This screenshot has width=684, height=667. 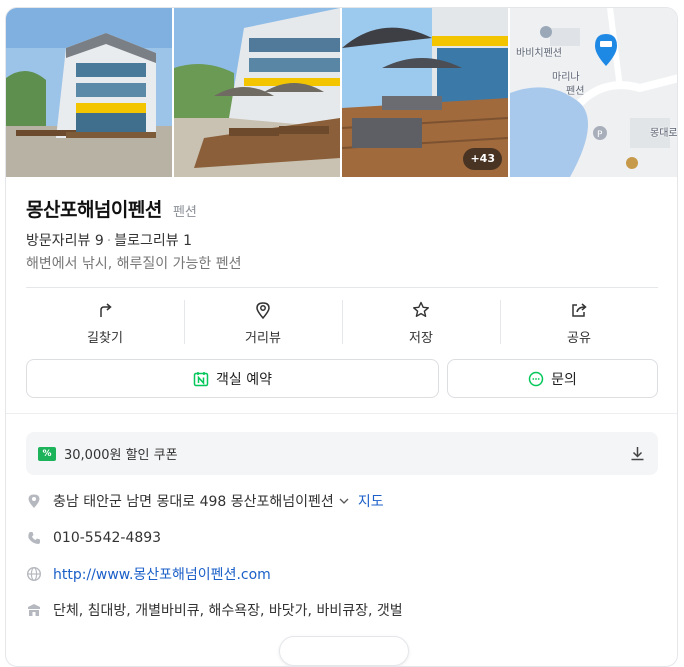 I want to click on photo-terrace-umbrellas: +43, so click(x=425, y=92).